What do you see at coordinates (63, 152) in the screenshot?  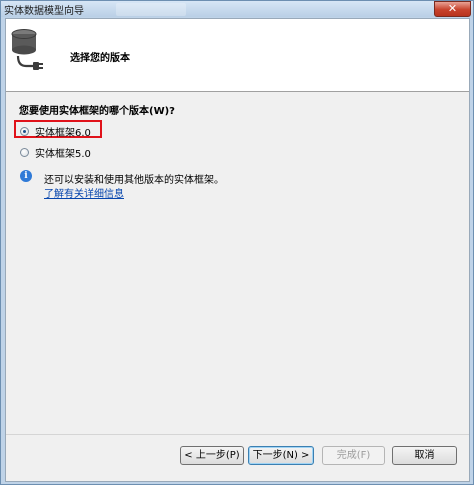 I see `option-ef5-label: 实体框架5.0` at bounding box center [63, 152].